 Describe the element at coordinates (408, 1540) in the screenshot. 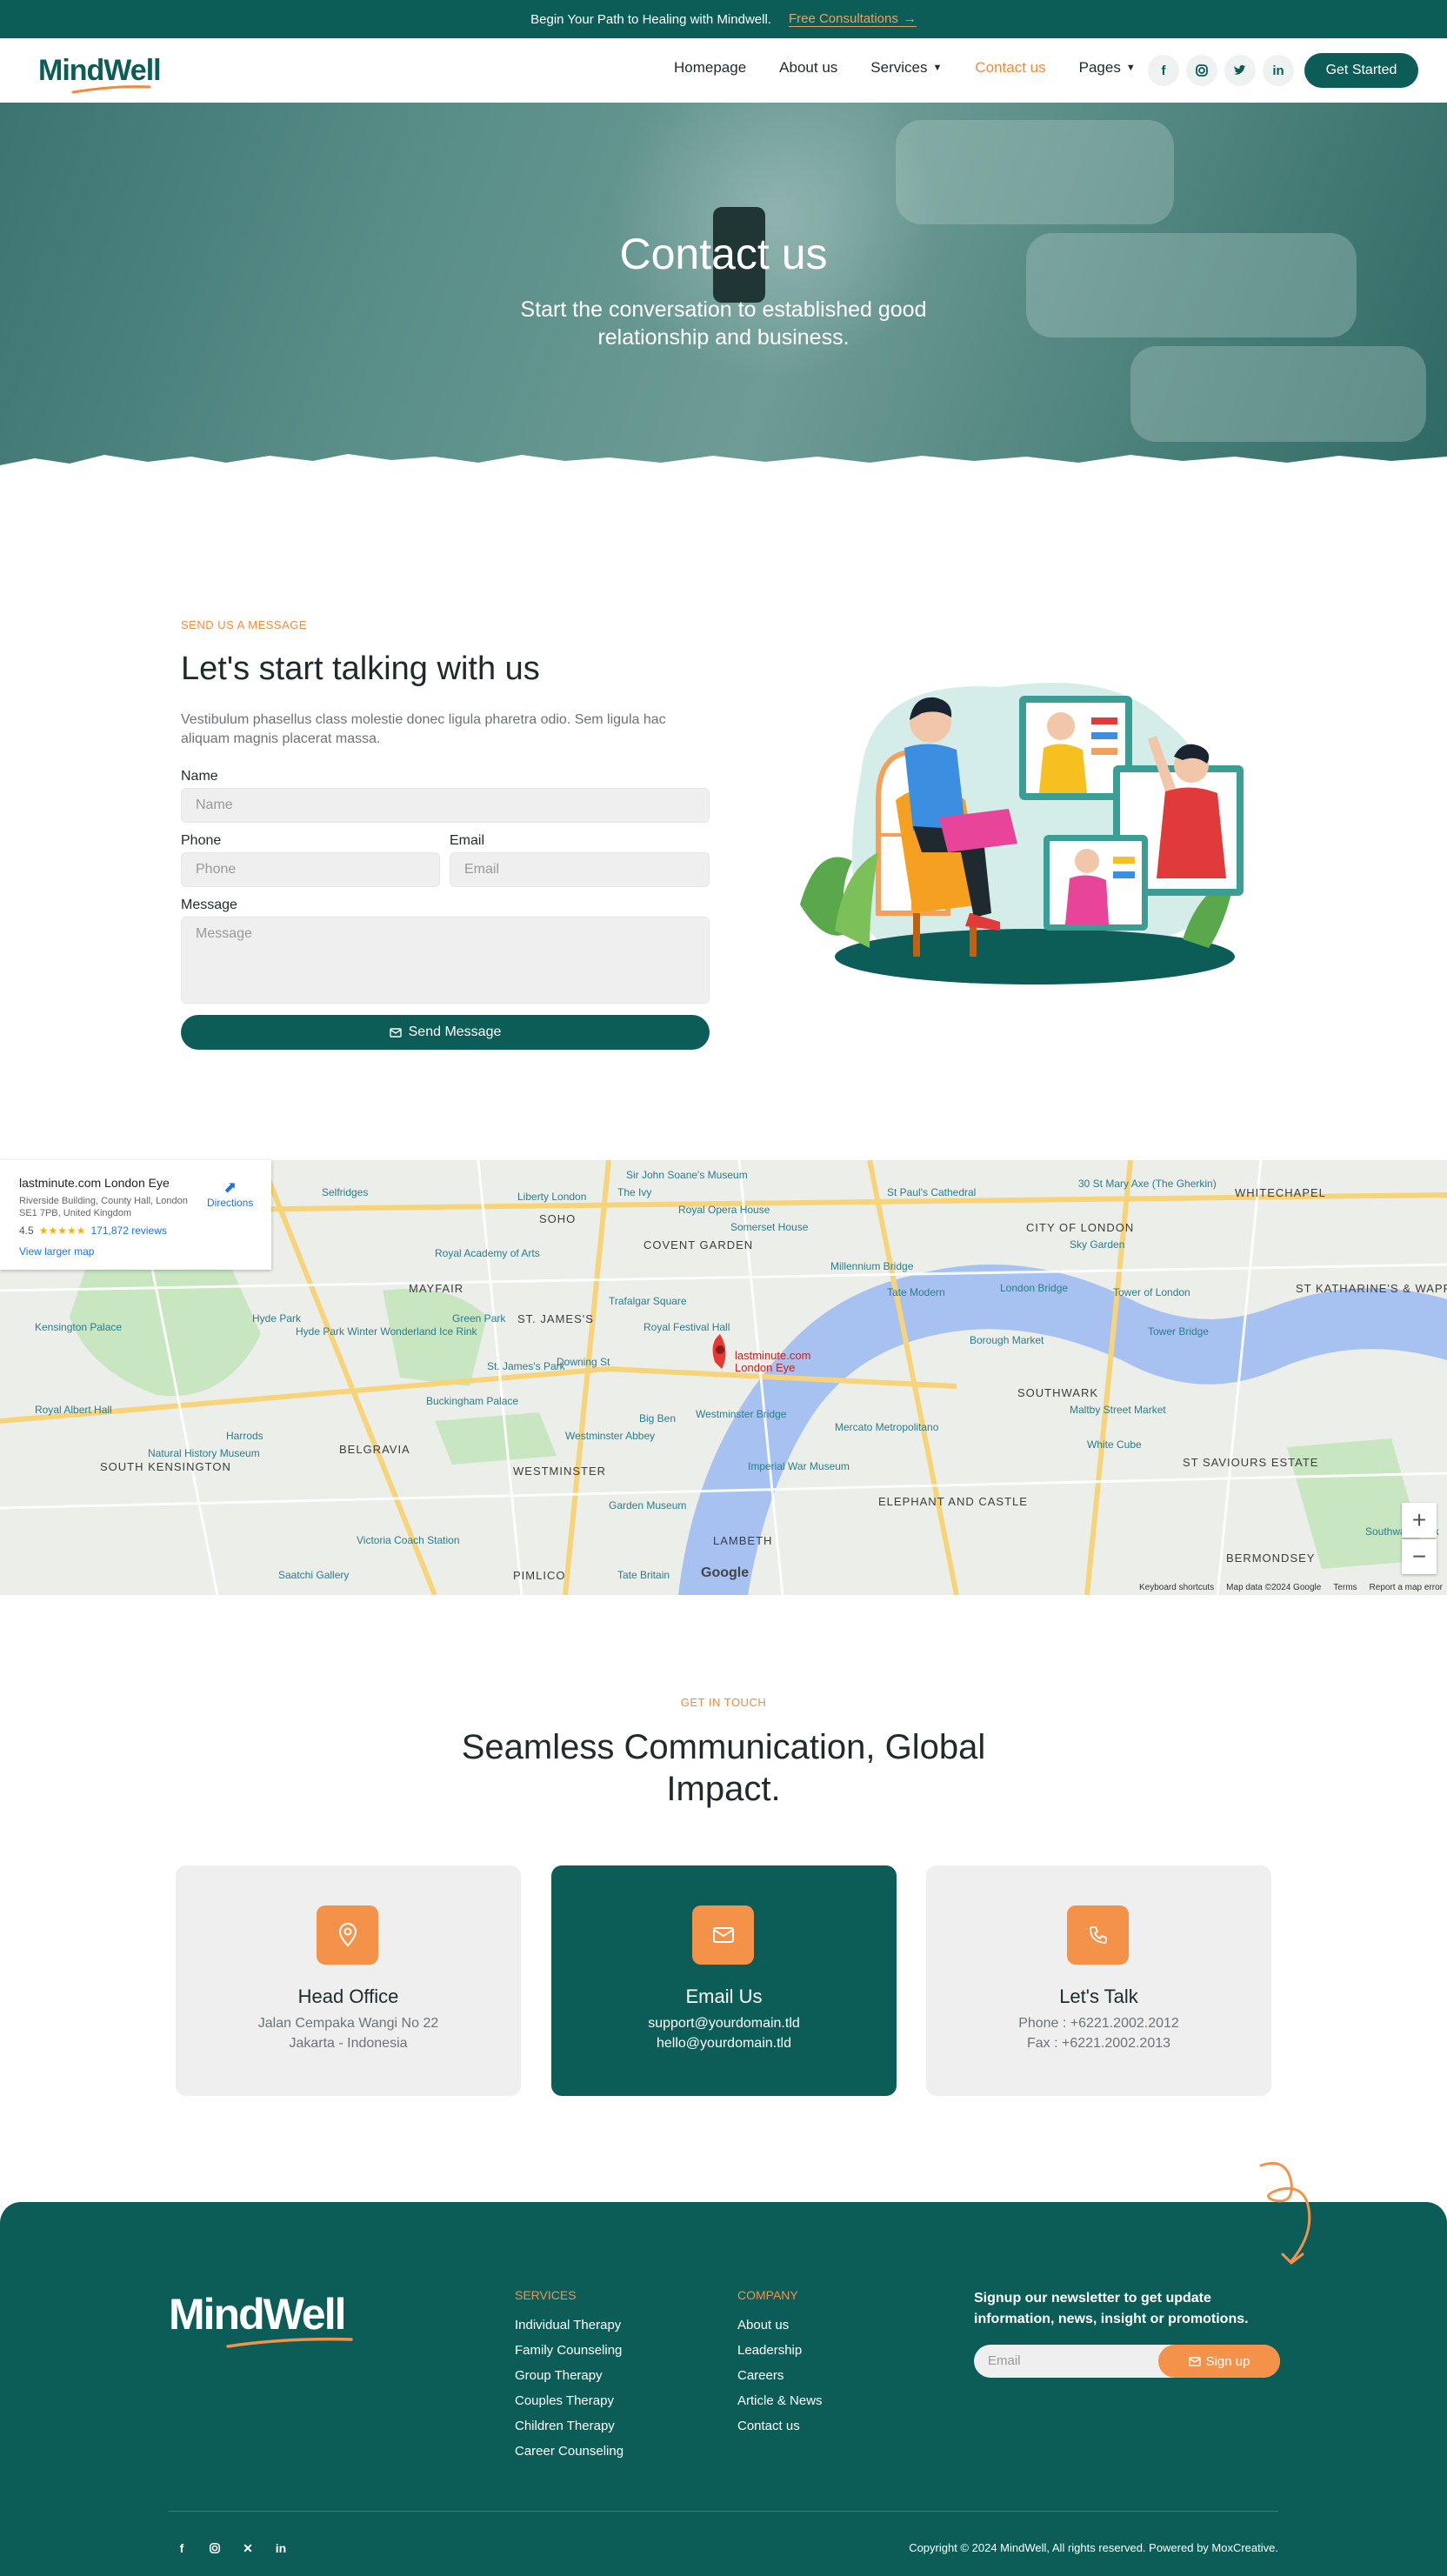

I see `map-label: Victoria Coach Station` at that location.